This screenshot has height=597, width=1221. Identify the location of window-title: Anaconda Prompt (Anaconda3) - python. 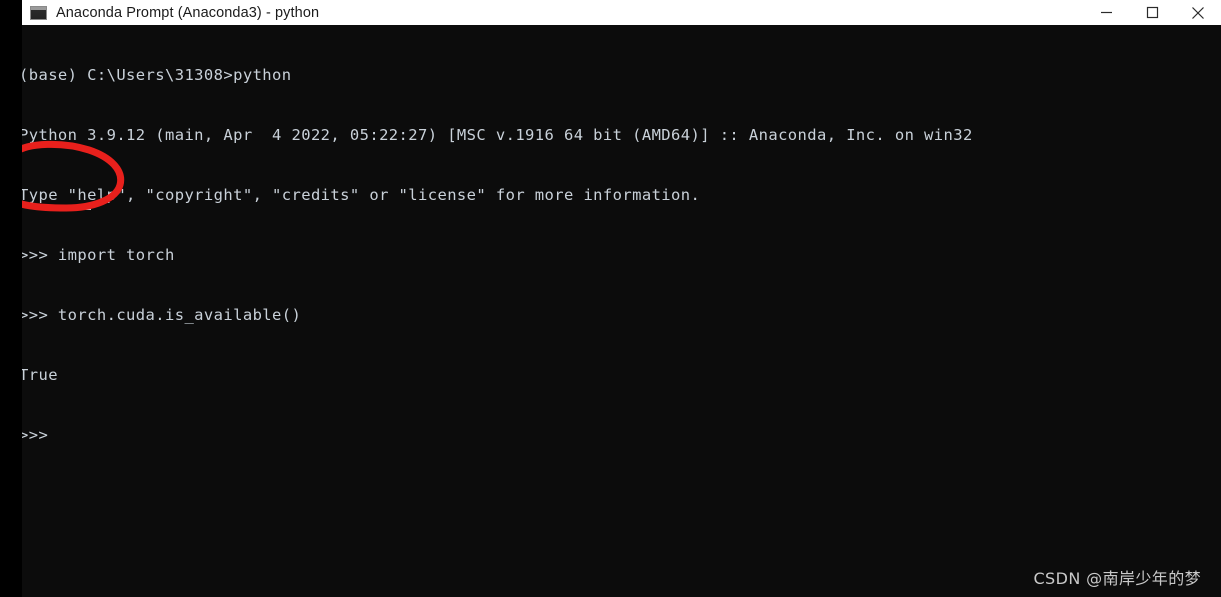
(188, 12).